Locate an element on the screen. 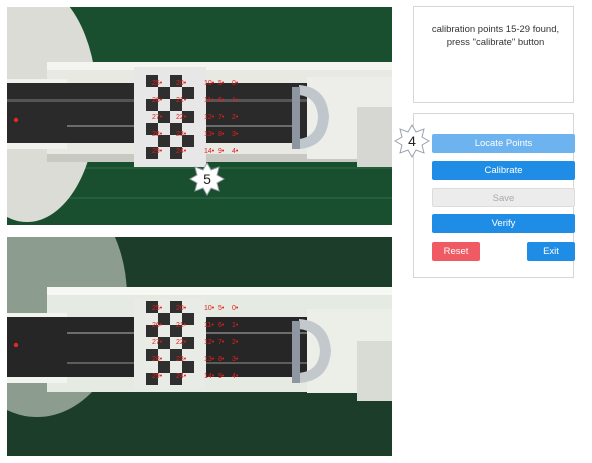 The image size is (592, 463). callout-badge-4: 4 is located at coordinates (412, 141).